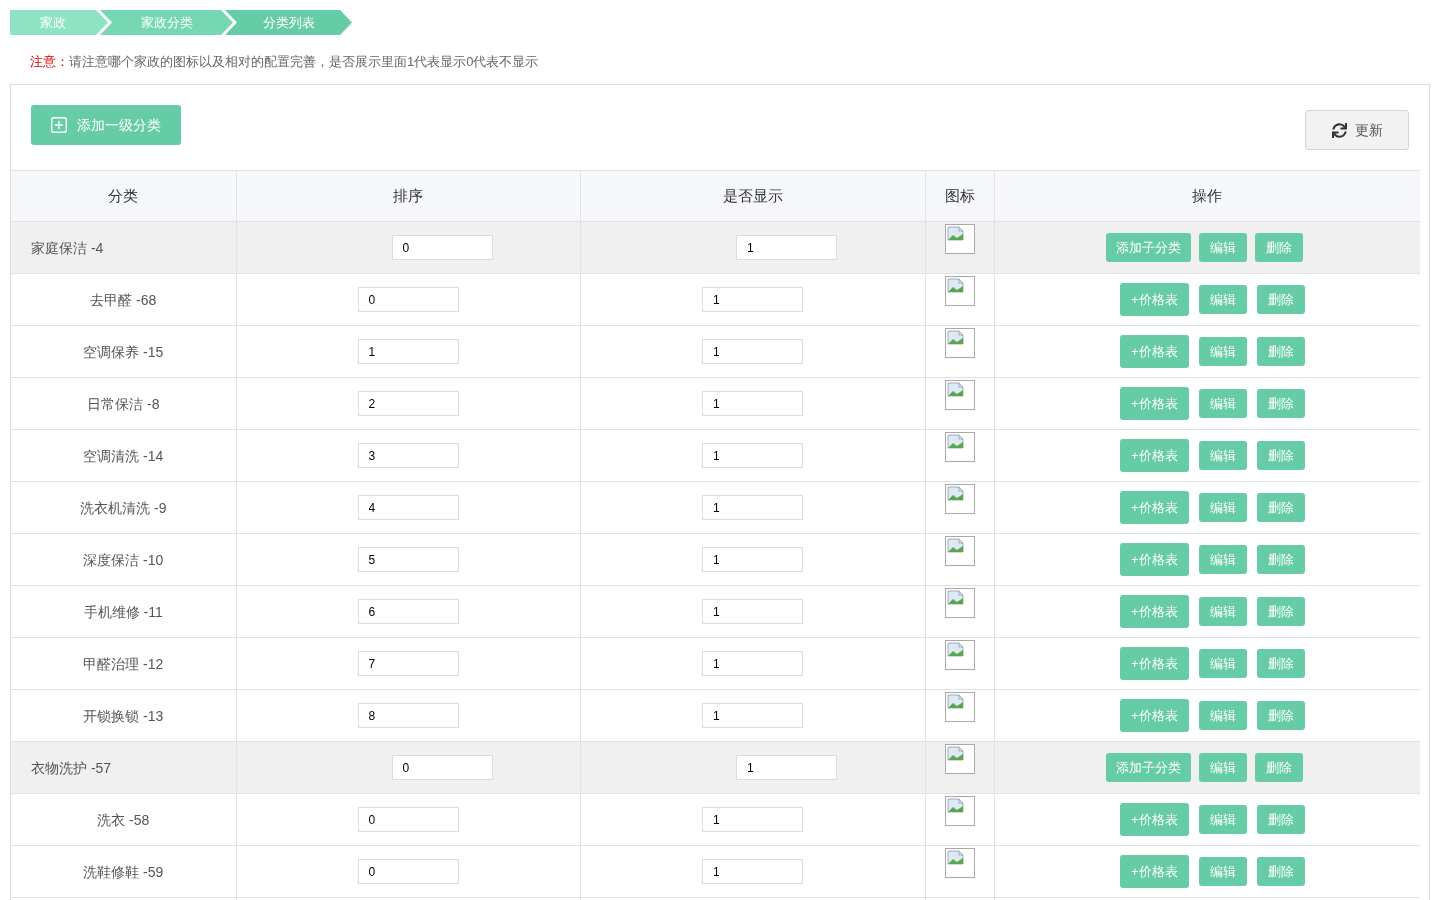 This screenshot has height=900, width=1440. I want to click on category-name: 甲醛治理 -12, so click(123, 663).